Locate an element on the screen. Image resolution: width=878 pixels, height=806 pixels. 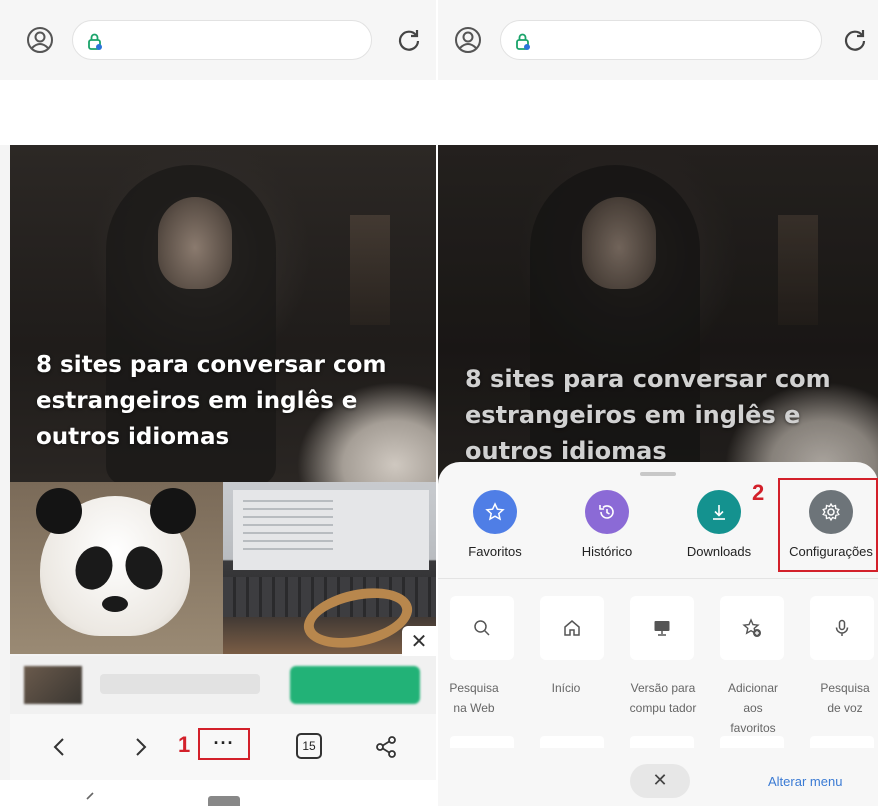
tabs-button: 15 is located at coordinates (309, 746).